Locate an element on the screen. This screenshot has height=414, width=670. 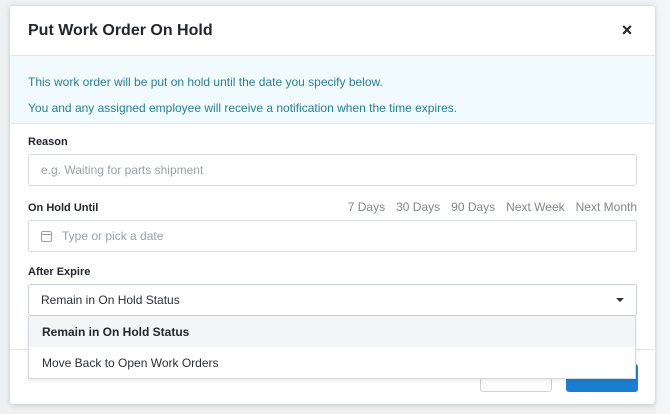
after-expire-selected: Remain in On Hold Status is located at coordinates (110, 300).